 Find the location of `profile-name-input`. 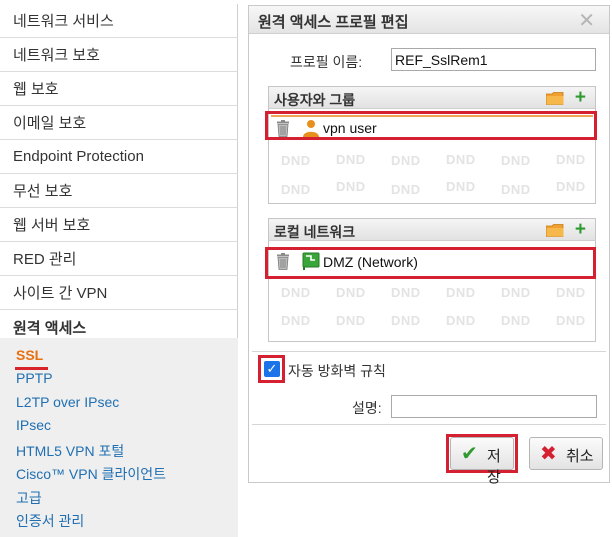

profile-name-input is located at coordinates (493, 59).